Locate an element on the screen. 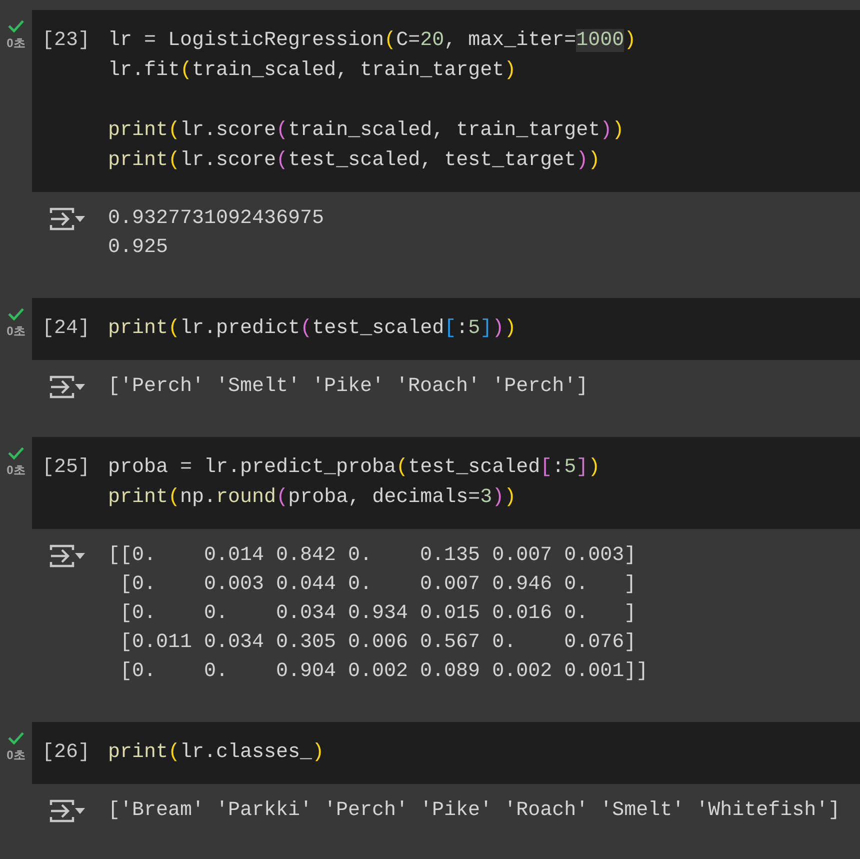 Image resolution: width=860 pixels, height=859 pixels. code-line: print(lr.classes_) is located at coordinates (216, 753).